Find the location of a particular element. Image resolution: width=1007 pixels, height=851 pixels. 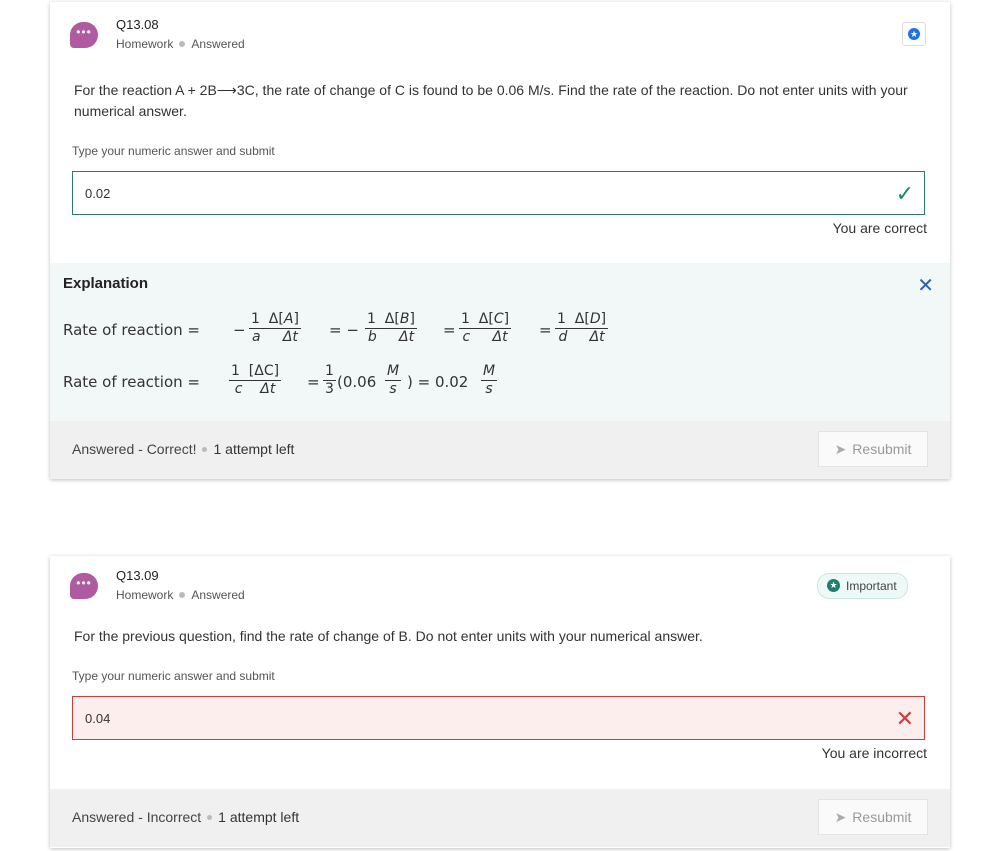

answer-status: Answered - Incorrect 1 attempt left is located at coordinates (185, 817).